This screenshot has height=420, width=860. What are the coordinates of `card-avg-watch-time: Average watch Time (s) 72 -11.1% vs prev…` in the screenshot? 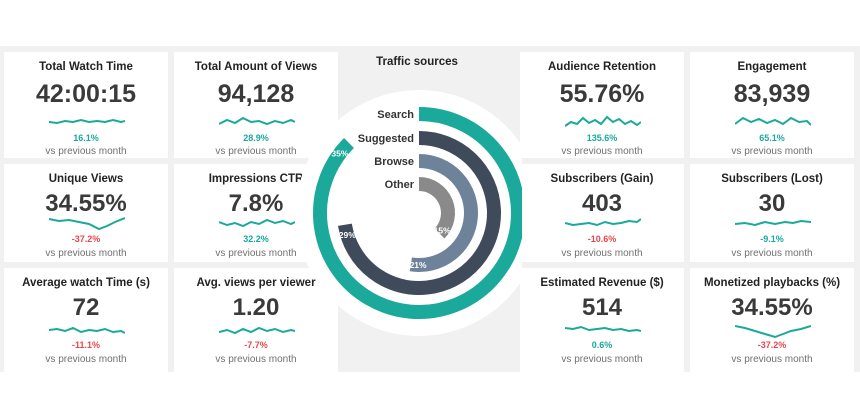 It's located at (86, 320).